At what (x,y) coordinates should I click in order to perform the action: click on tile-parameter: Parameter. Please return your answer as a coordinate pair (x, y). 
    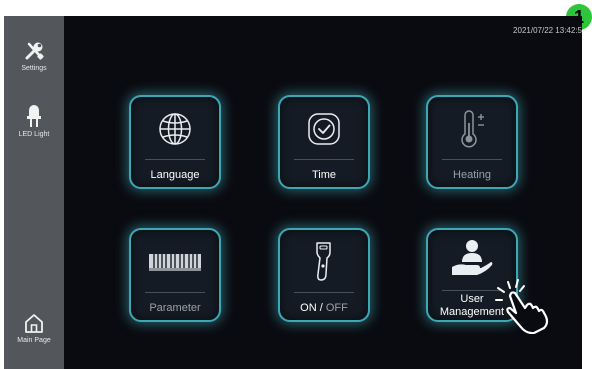
    Looking at the image, I should click on (175, 275).